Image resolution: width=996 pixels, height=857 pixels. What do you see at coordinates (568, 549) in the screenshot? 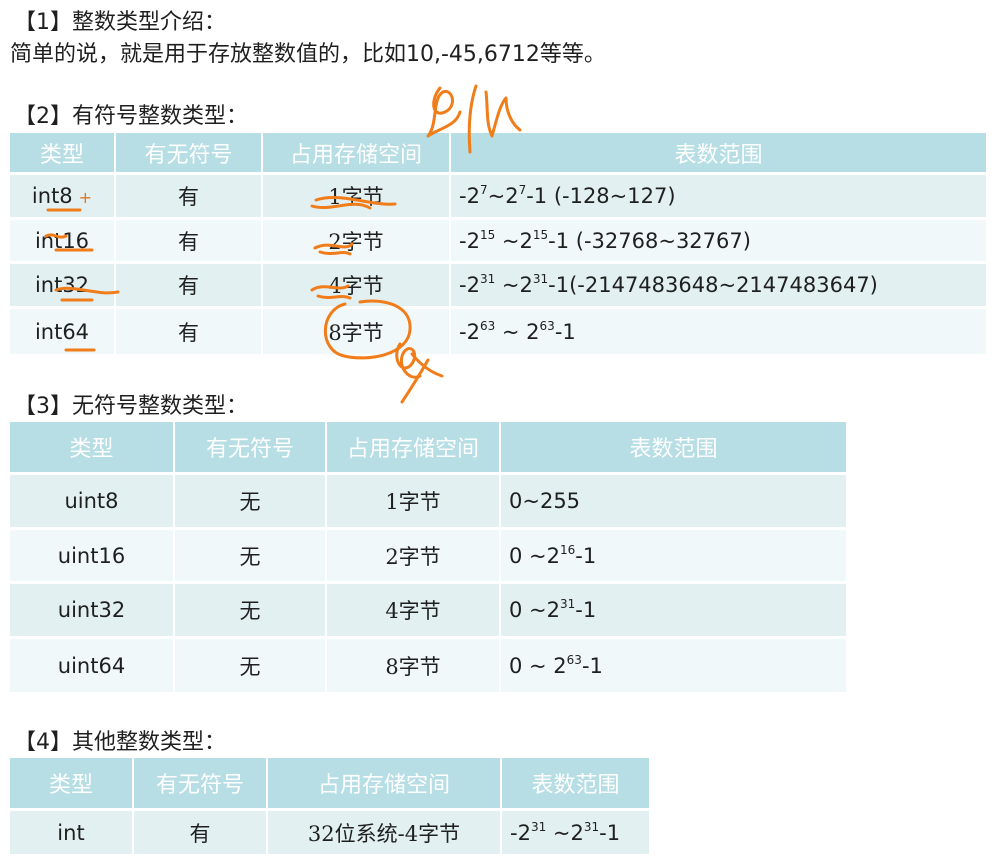
I see `range-exponent: 16` at bounding box center [568, 549].